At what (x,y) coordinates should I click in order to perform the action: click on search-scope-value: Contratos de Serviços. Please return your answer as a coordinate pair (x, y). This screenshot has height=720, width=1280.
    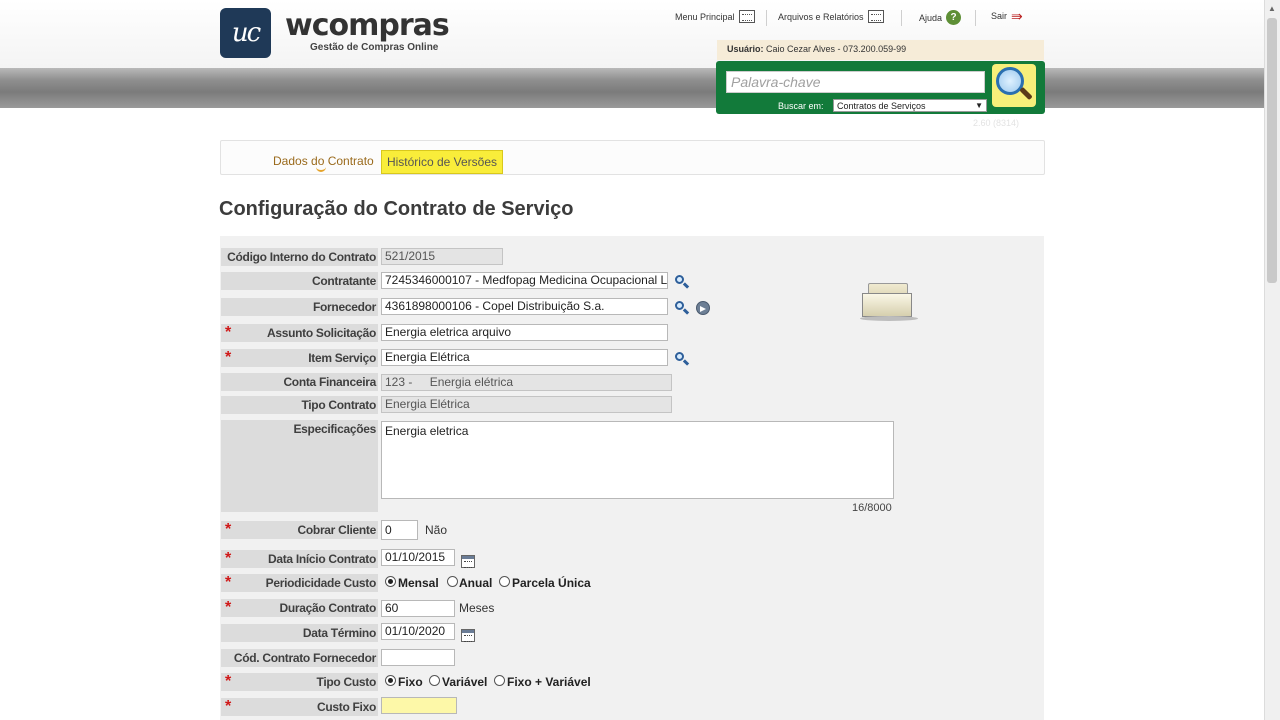
    Looking at the image, I should click on (881, 106).